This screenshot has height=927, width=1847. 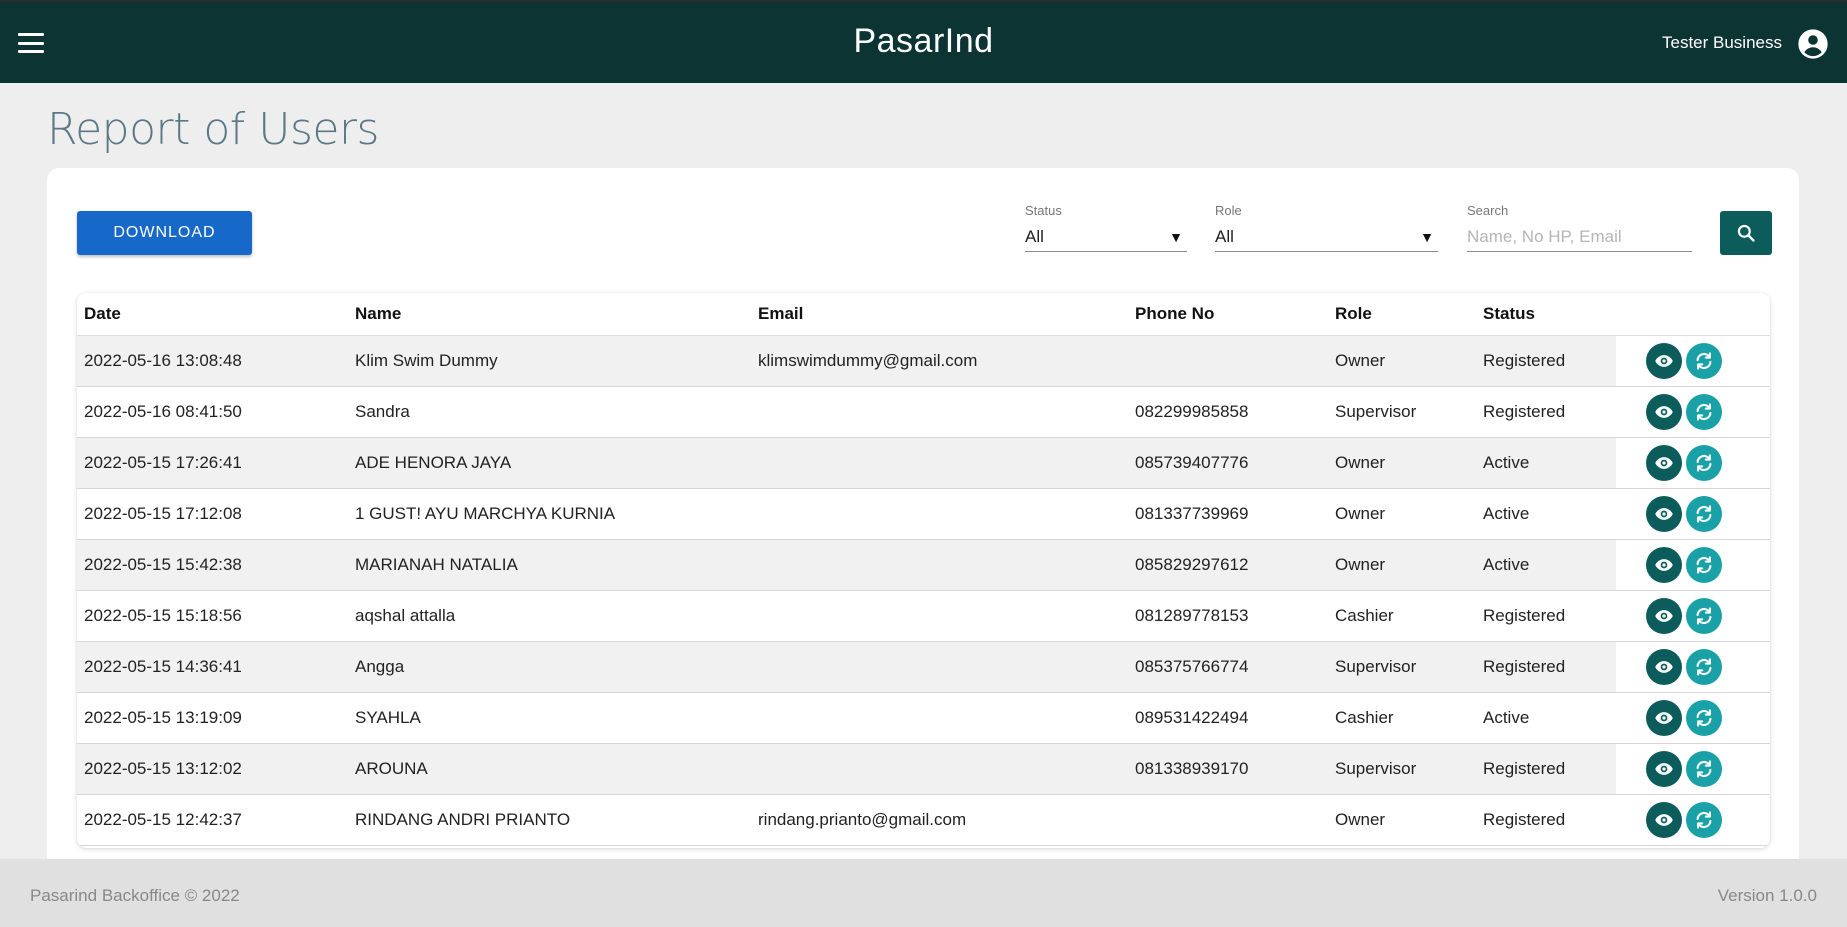 I want to click on column-header-status: Status, so click(x=1546, y=314).